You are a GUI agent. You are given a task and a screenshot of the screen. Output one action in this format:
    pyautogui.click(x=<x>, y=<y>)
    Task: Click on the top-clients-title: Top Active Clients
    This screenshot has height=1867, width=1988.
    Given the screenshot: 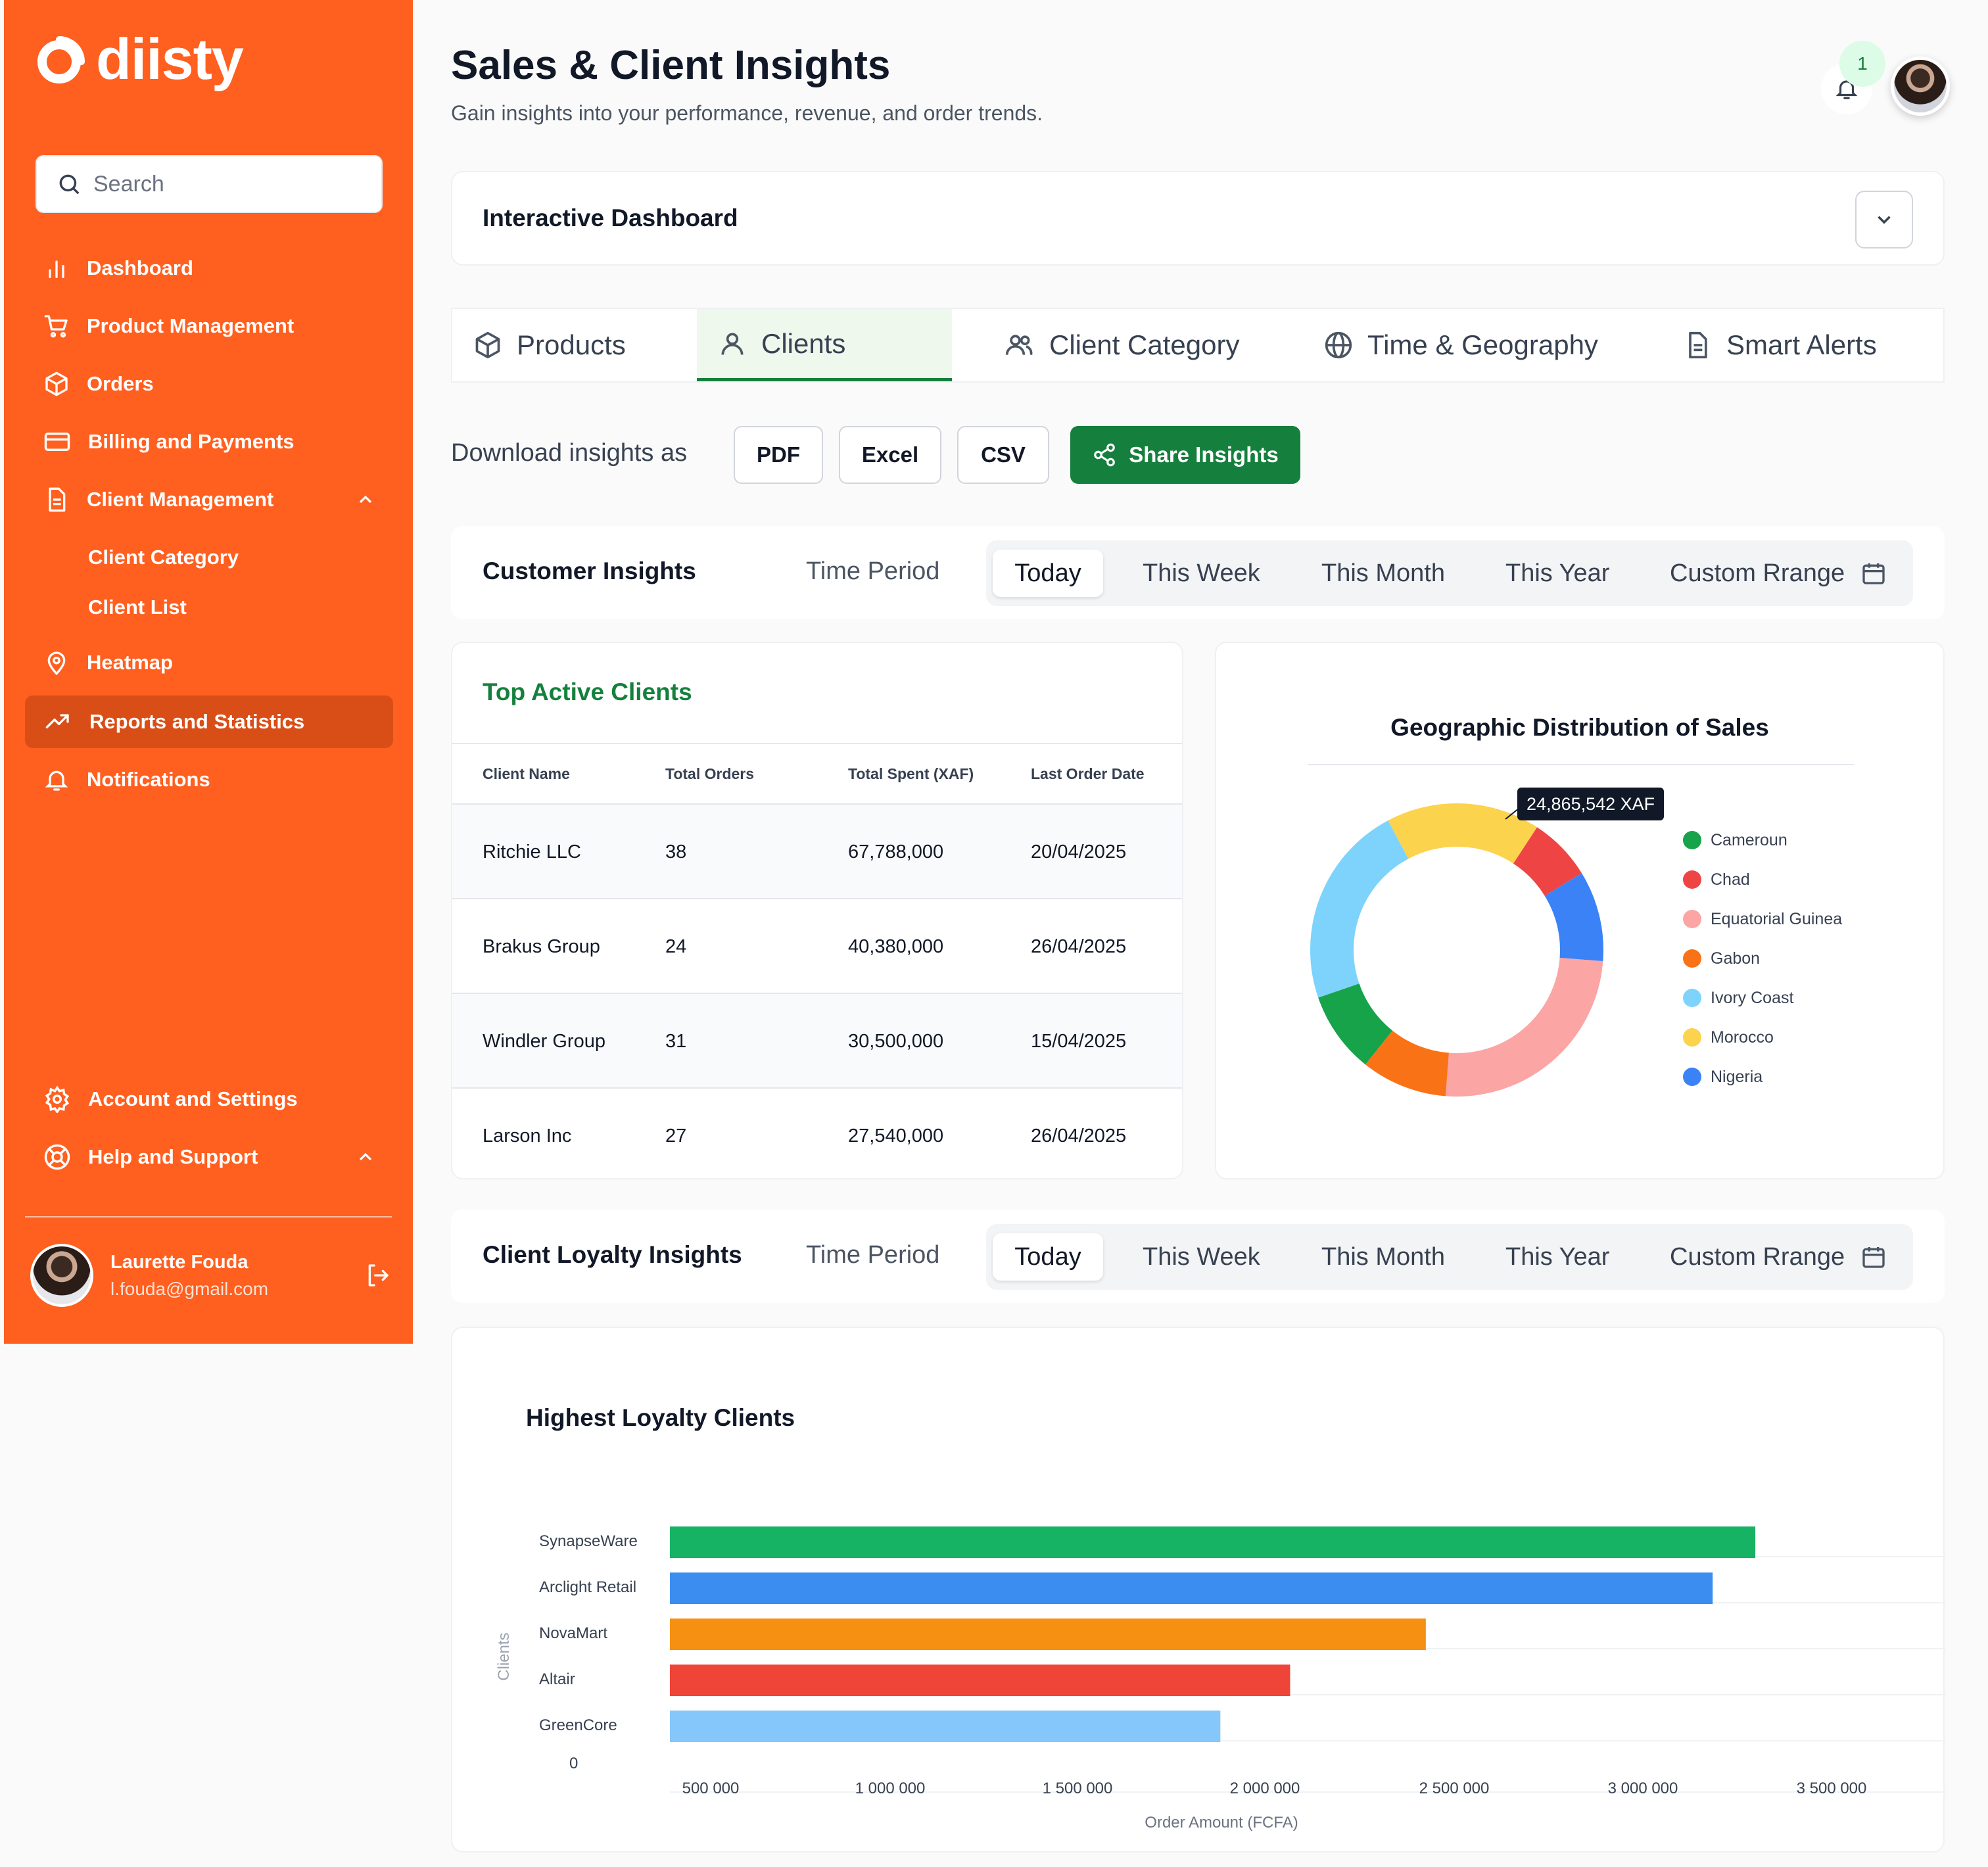 What is the action you would take?
    pyautogui.click(x=587, y=691)
    